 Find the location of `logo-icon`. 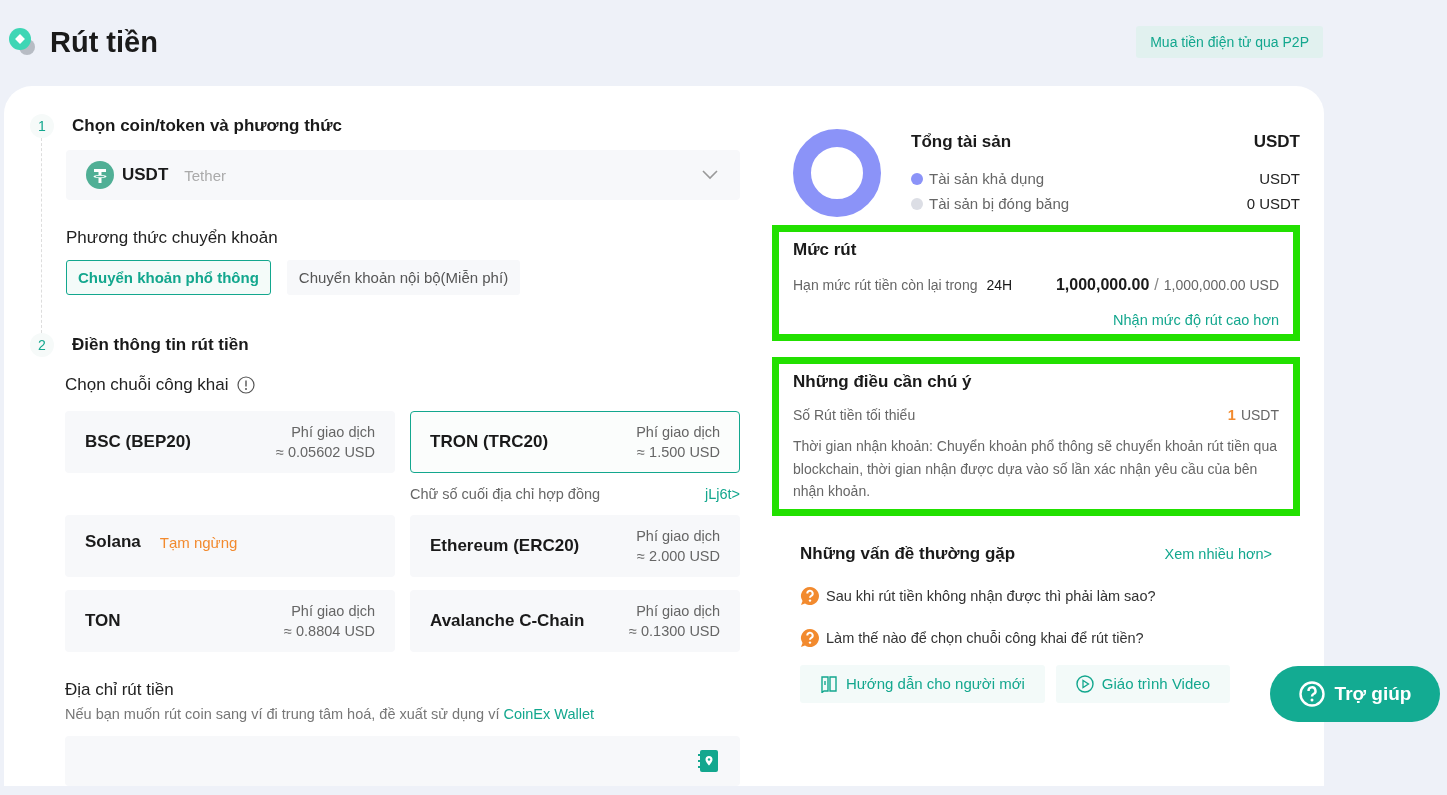

logo-icon is located at coordinates (23, 42).